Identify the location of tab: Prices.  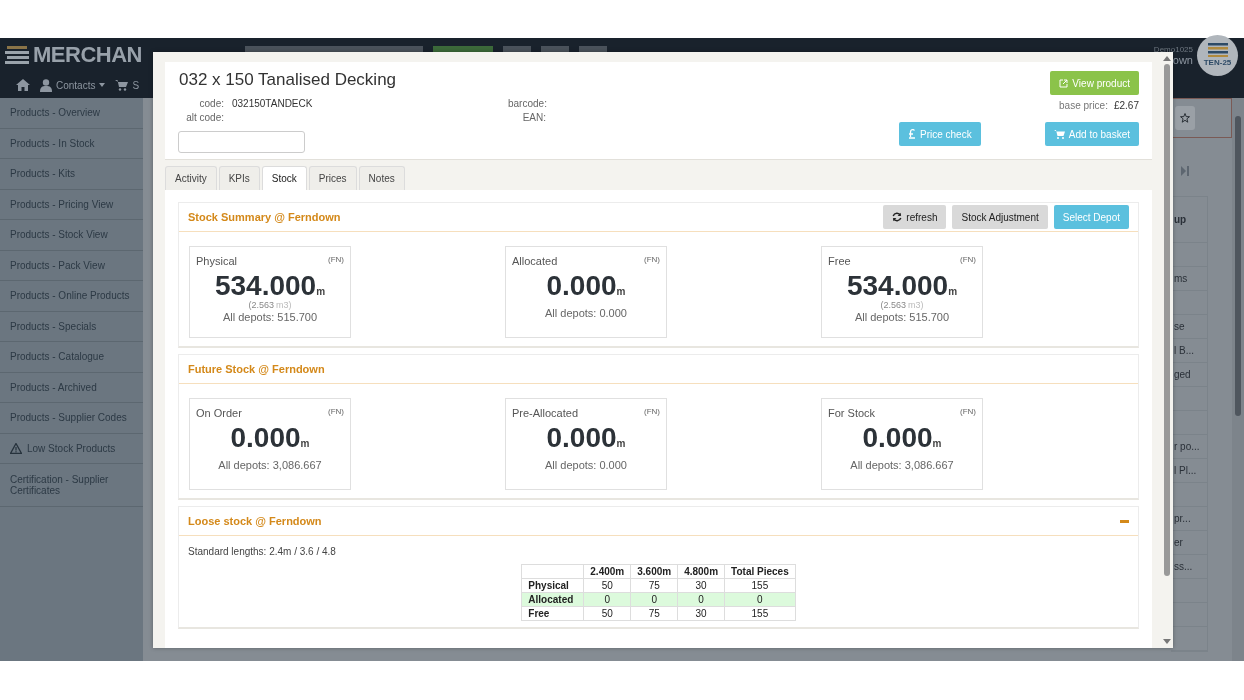
(332, 178).